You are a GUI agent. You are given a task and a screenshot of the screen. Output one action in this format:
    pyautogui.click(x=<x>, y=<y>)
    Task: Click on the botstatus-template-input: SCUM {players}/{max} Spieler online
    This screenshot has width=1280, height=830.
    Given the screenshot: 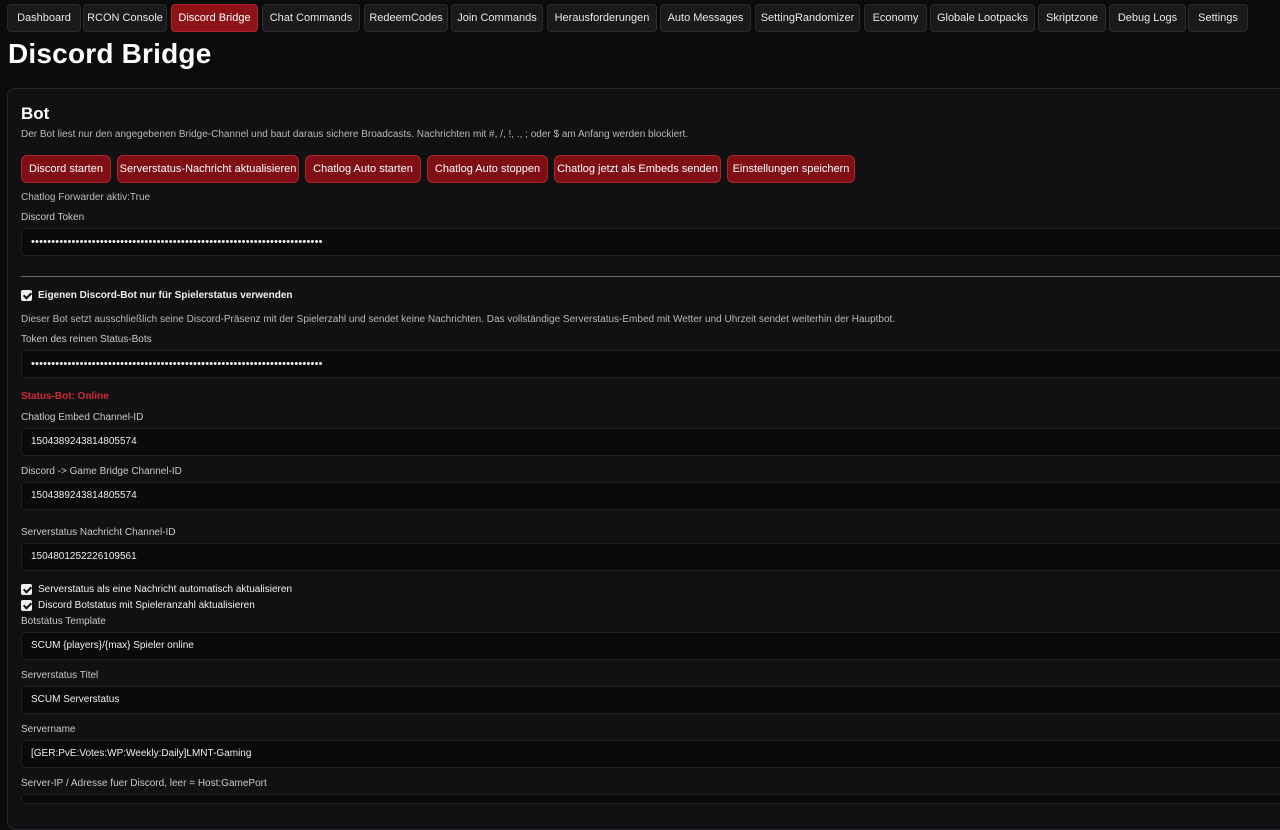 What is the action you would take?
    pyautogui.click(x=650, y=646)
    